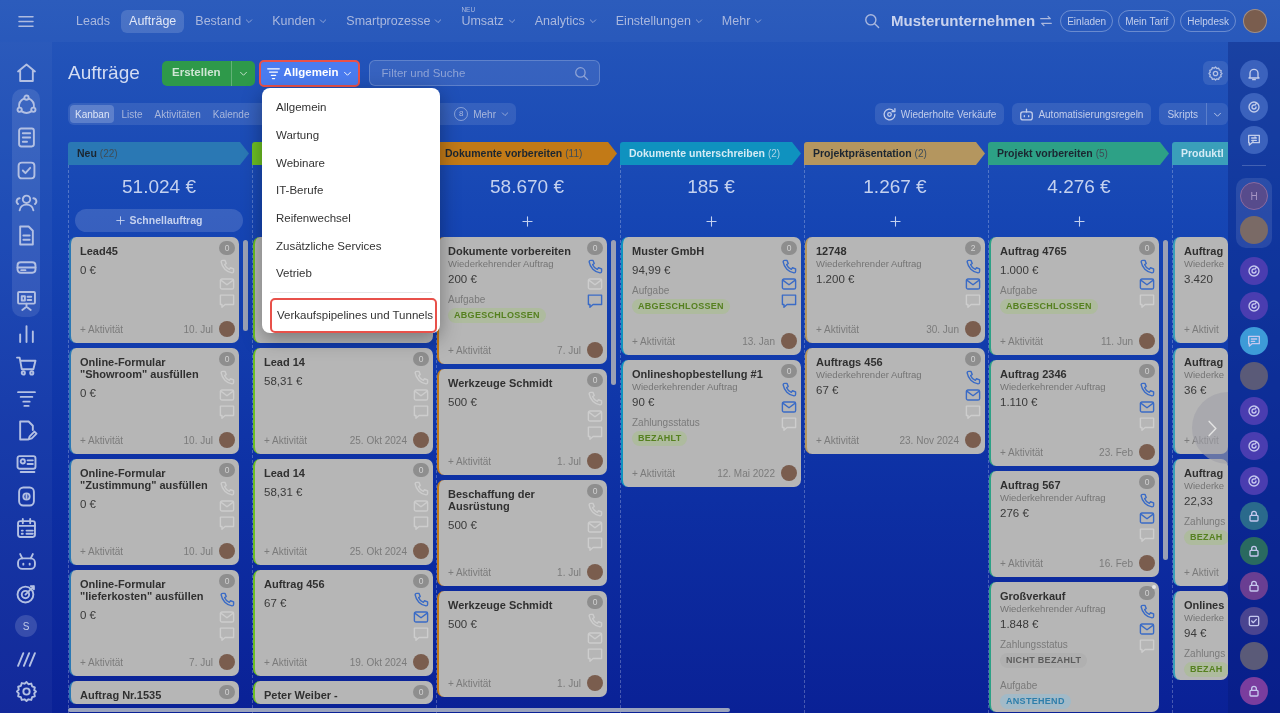  What do you see at coordinates (516, 500) in the screenshot?
I see `card-title: Beschaffung der Ausrüstung` at bounding box center [516, 500].